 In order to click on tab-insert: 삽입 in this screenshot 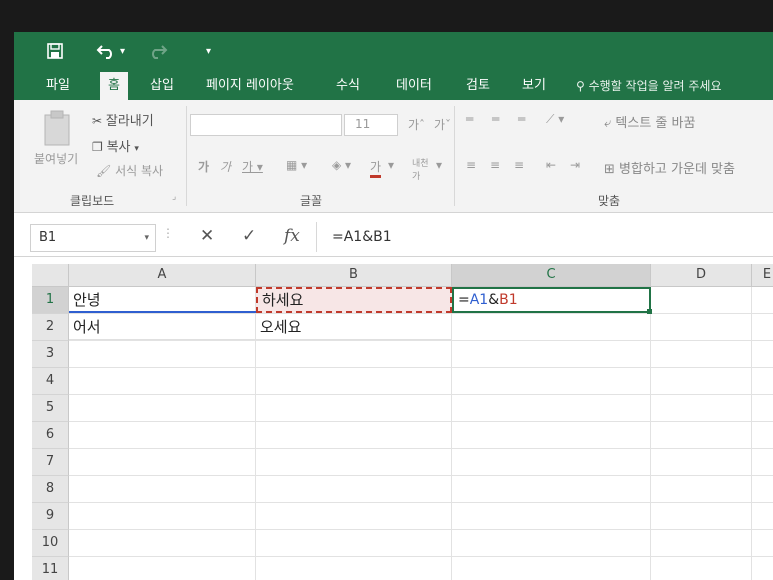, I will do `click(162, 86)`.